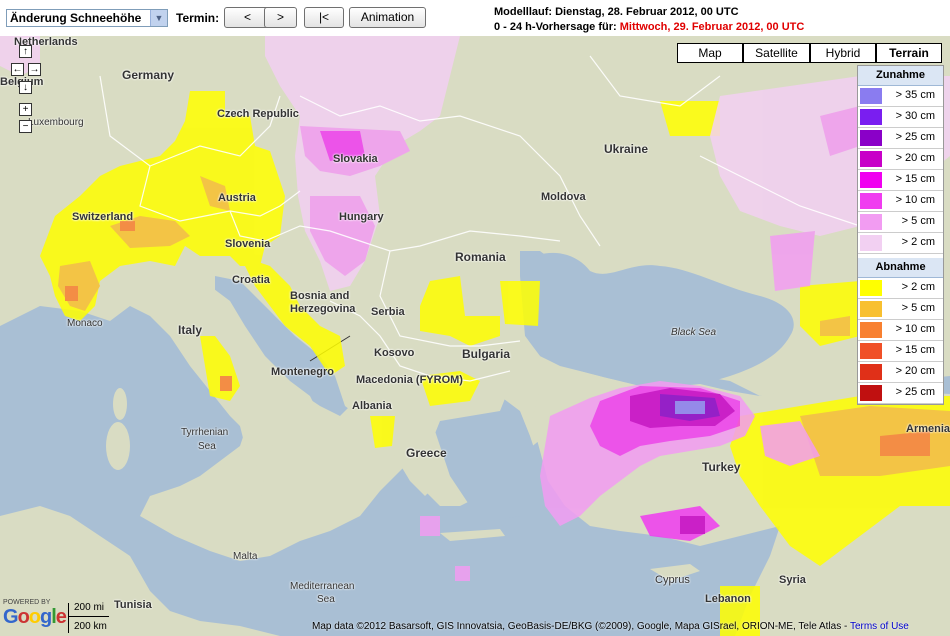 This screenshot has width=950, height=636. Describe the element at coordinates (323, 309) in the screenshot. I see `label-bosnia-2: Herzegovina` at that location.